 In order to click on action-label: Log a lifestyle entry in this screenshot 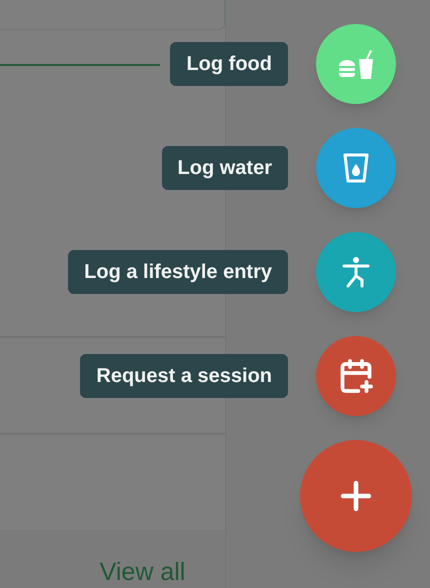, I will do `click(178, 272)`.